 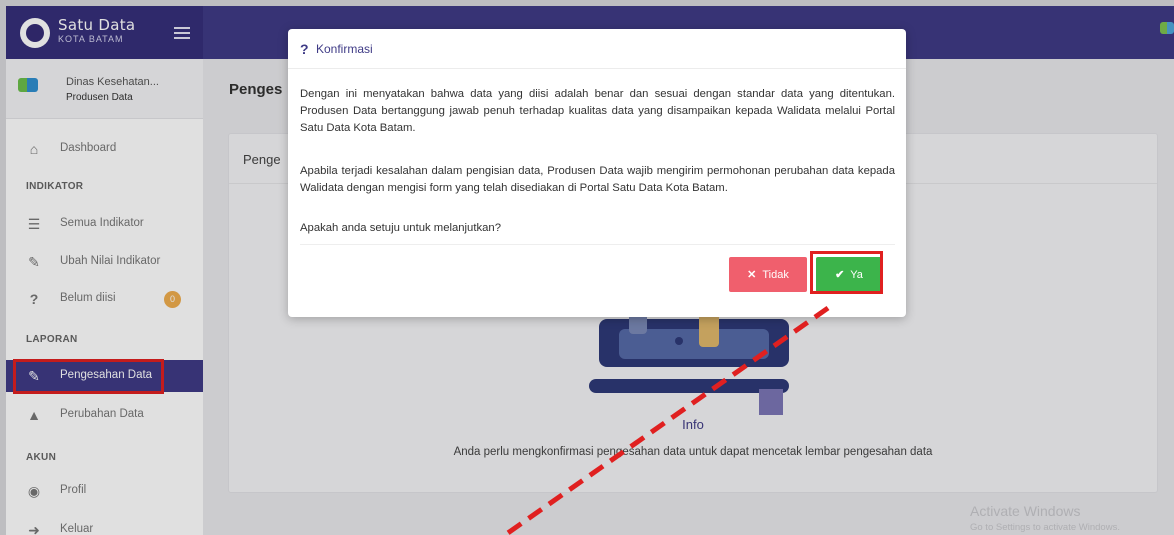 I want to click on annotation-highlight-confirm, so click(x=846, y=272).